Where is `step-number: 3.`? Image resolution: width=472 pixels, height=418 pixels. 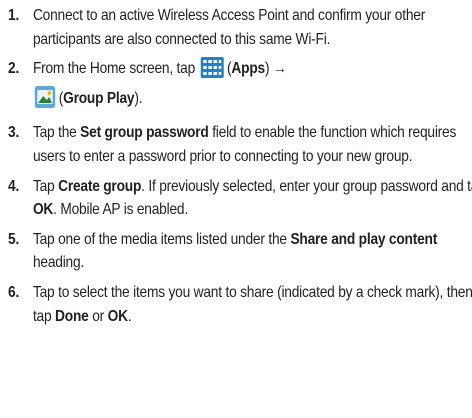 step-number: 3. is located at coordinates (14, 133).